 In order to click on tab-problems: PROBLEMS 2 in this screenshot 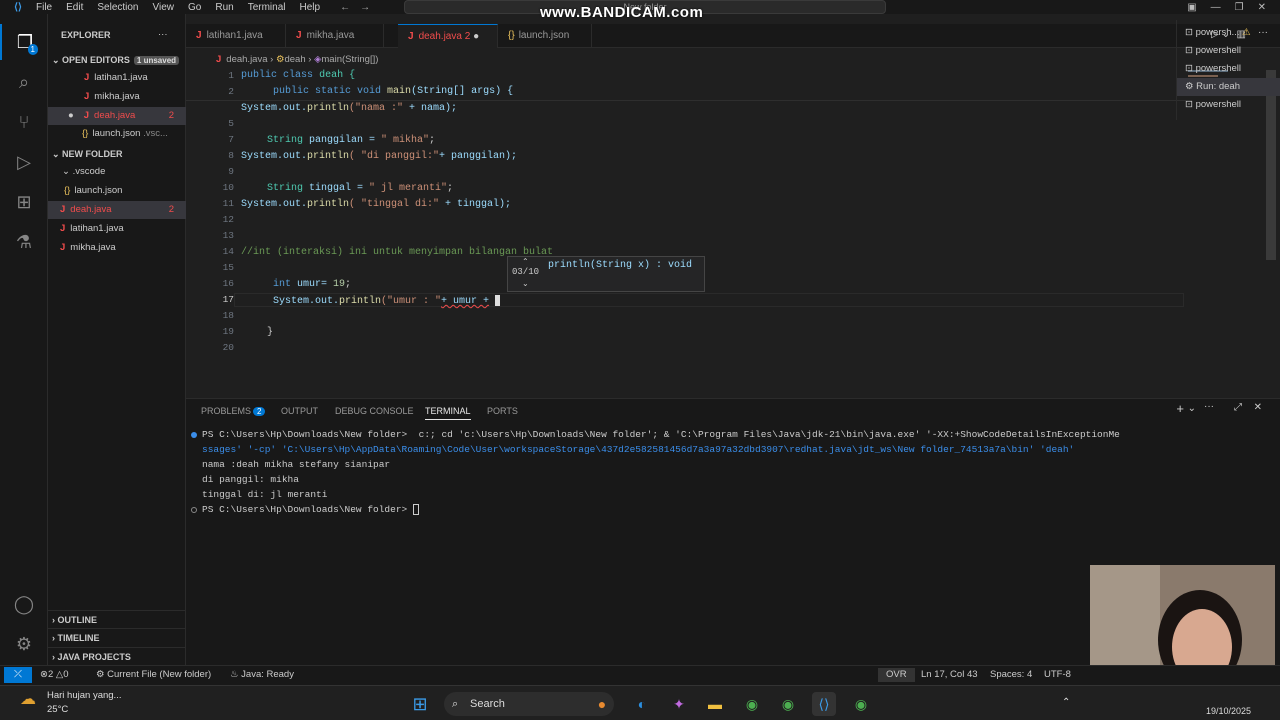, I will do `click(233, 411)`.